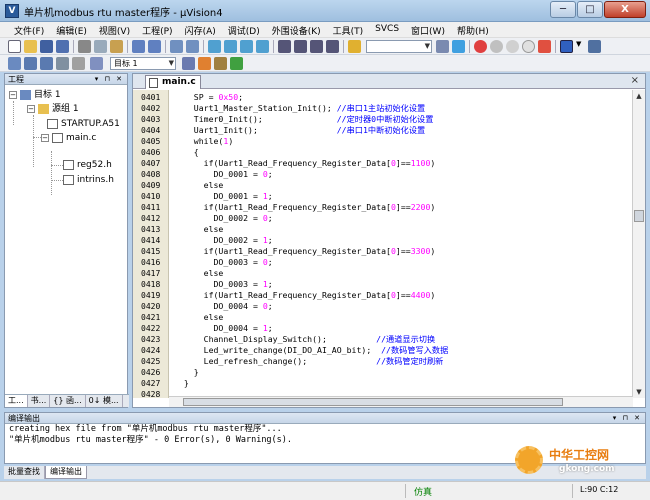  Describe the element at coordinates (262, 46) in the screenshot. I see `clear-bookmarks-icon` at that location.